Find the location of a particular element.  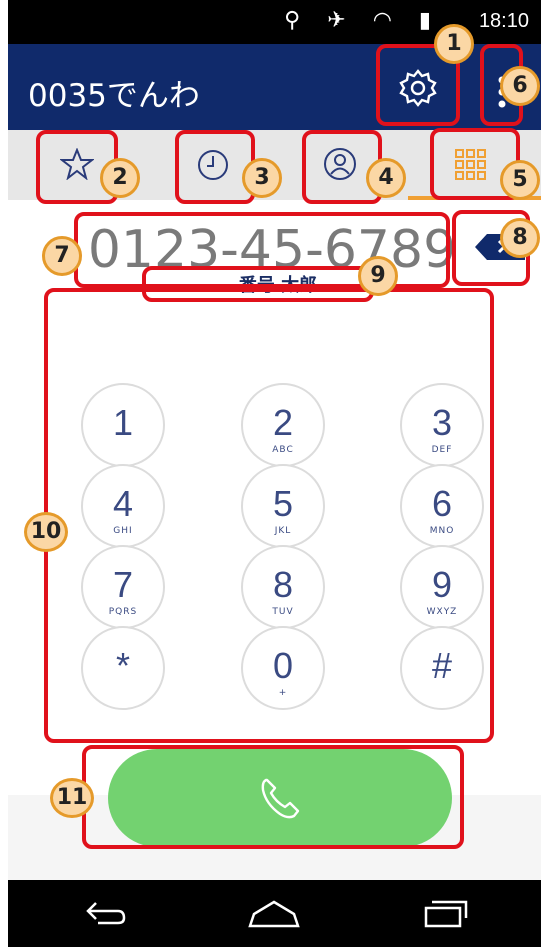

annotation-badge: 3 is located at coordinates (262, 178).